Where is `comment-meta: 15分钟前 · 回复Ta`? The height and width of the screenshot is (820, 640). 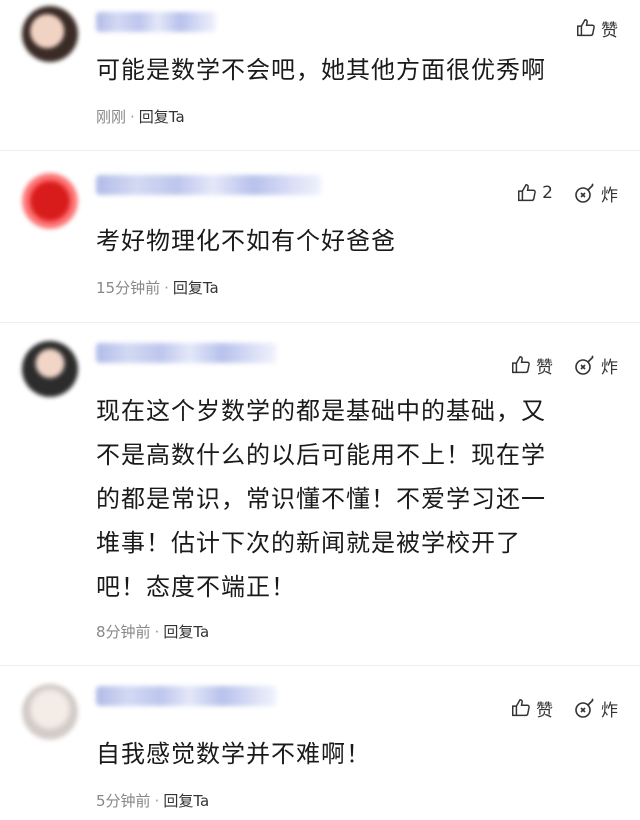
comment-meta: 15分钟前 · 回复Ta is located at coordinates (157, 288).